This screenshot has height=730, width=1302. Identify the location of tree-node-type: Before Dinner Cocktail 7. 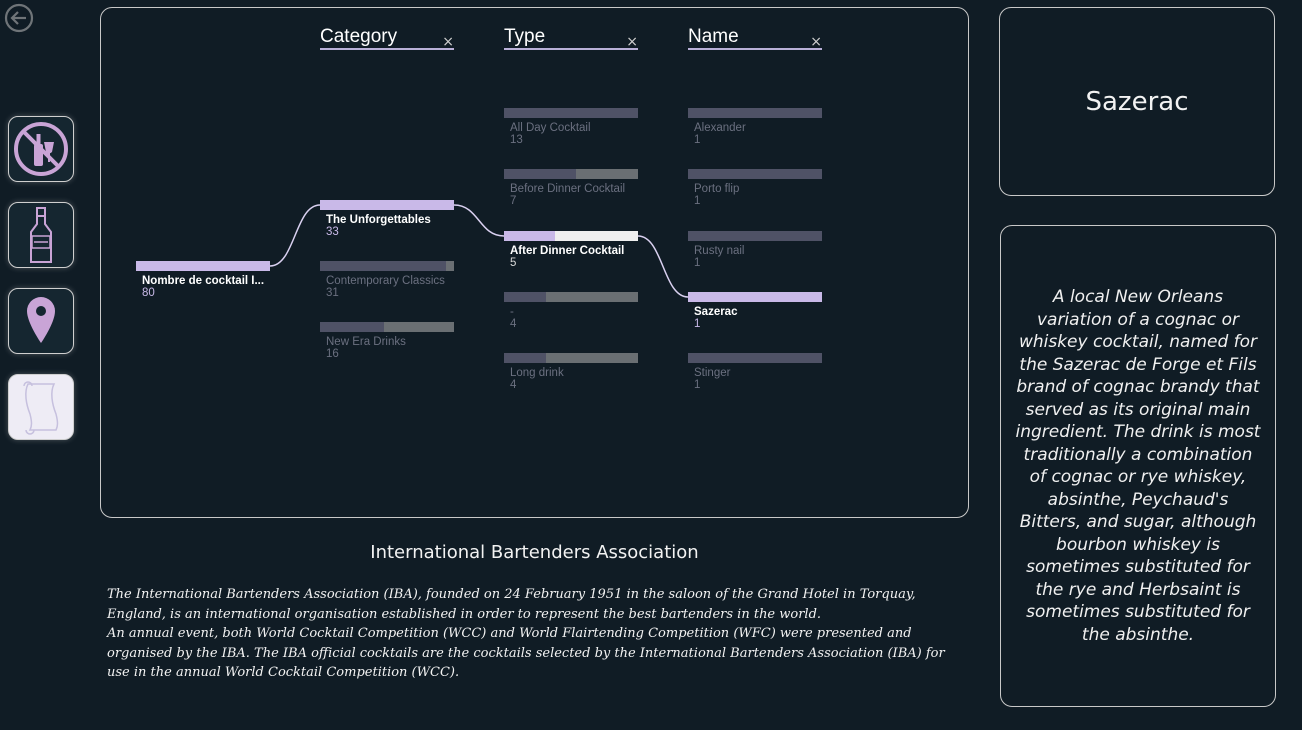
(571, 188).